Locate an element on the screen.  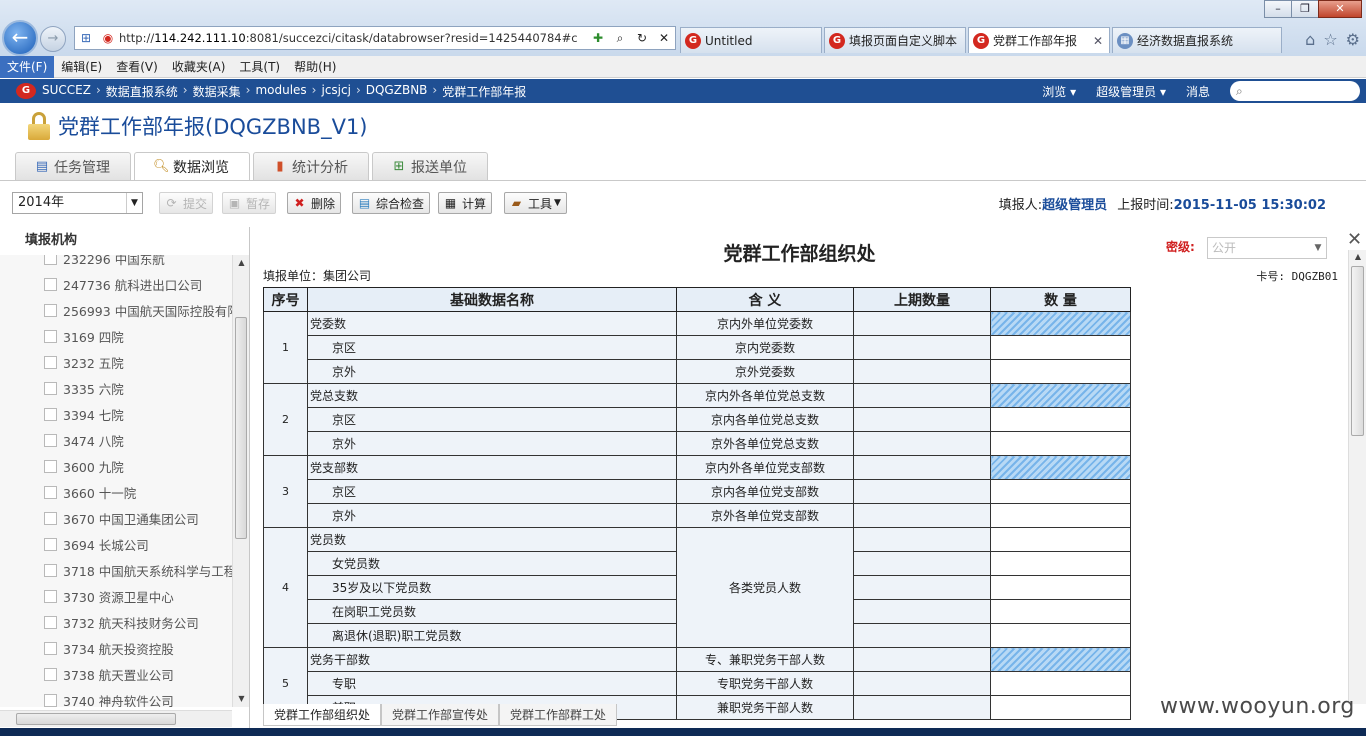
org-list-item: 3730 资源卫星中心 is located at coordinates (116, 596).